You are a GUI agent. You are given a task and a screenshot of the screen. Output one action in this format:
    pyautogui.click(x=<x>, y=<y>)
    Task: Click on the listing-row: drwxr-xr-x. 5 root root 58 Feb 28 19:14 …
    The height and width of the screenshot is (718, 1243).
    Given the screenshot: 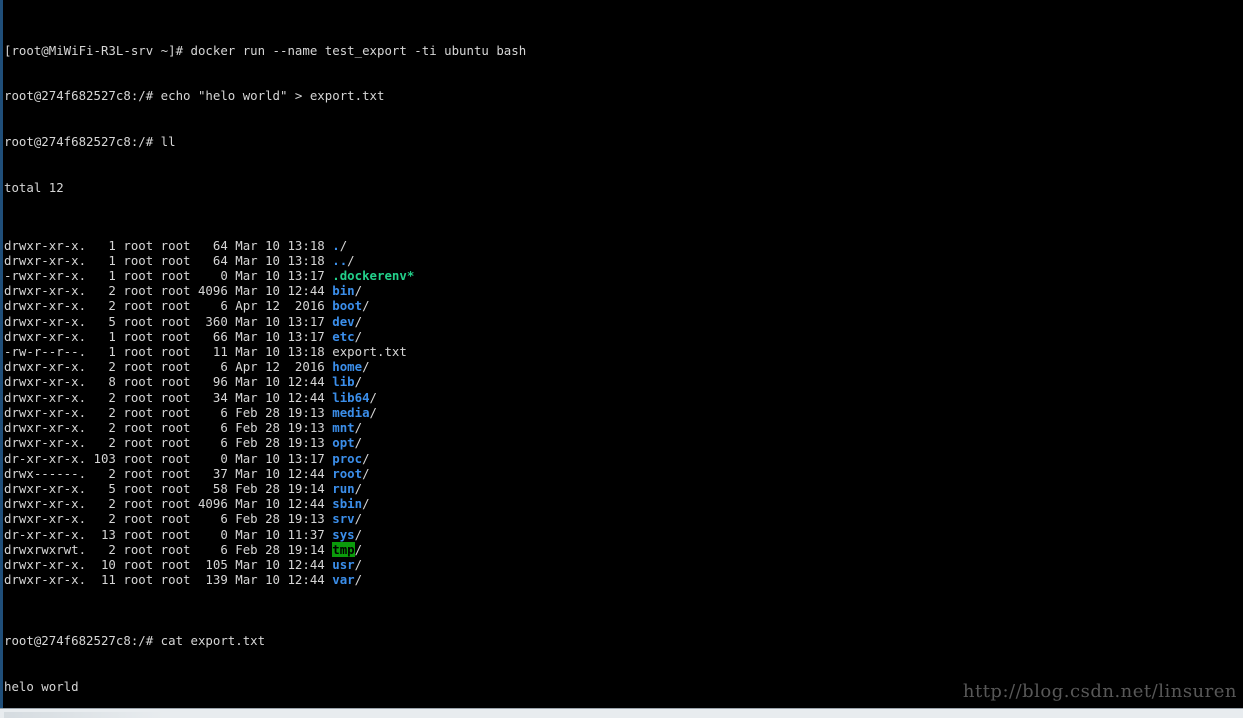 What is the action you would take?
    pyautogui.click(x=623, y=488)
    